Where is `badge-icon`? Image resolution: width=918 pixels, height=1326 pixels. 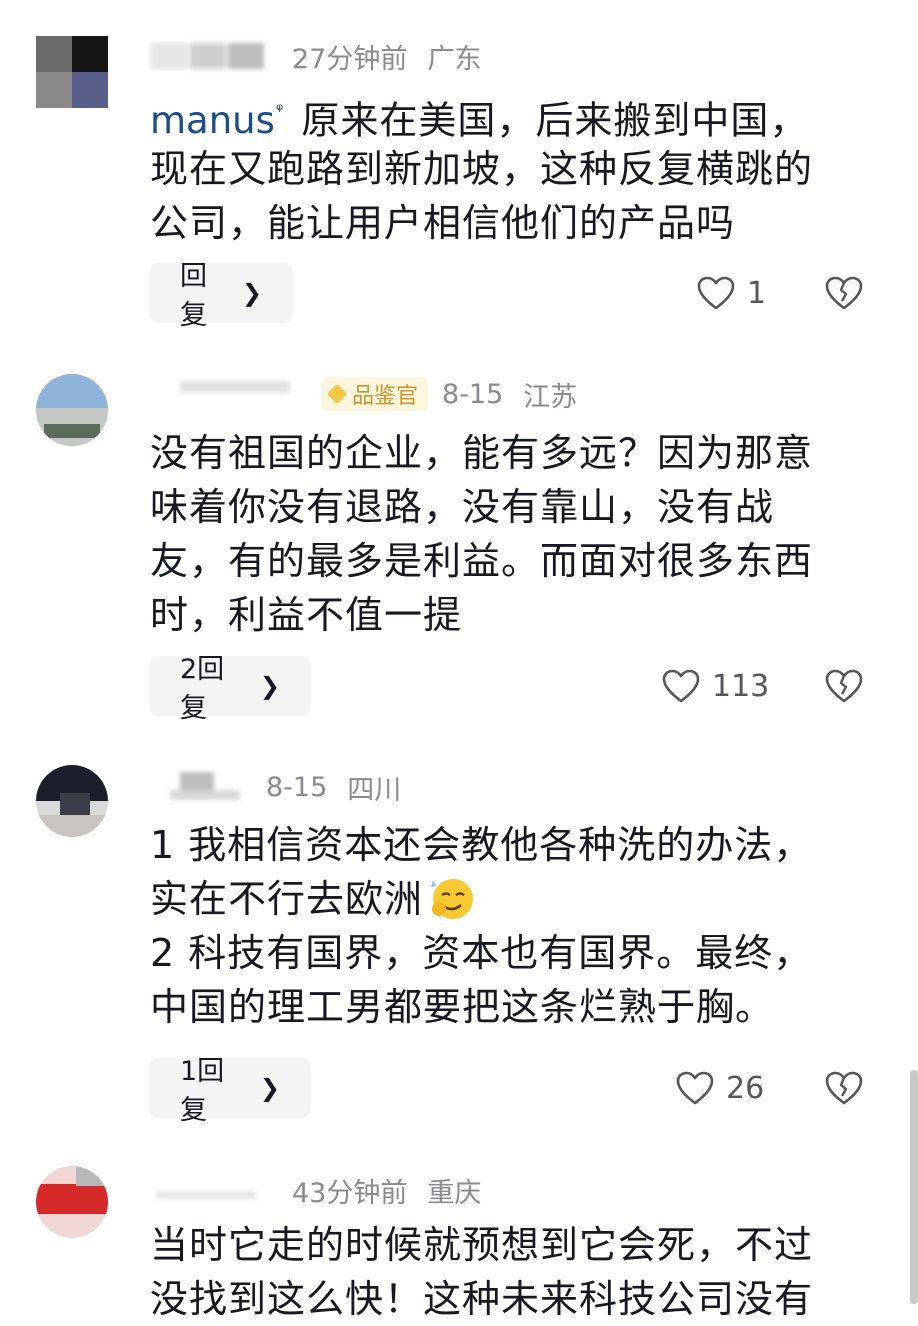
badge-icon is located at coordinates (337, 394).